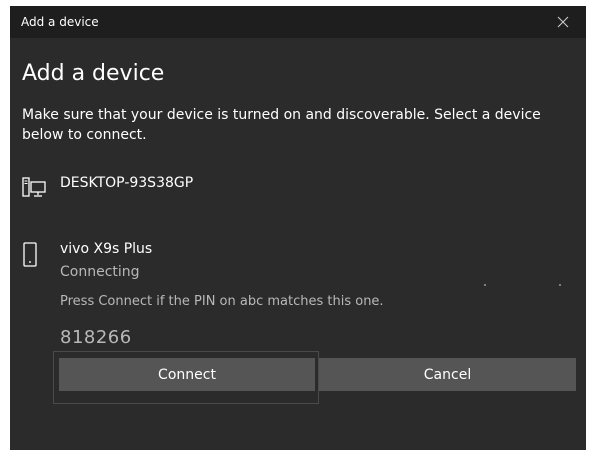  What do you see at coordinates (60, 22) in the screenshot?
I see `window-title: Add a device` at bounding box center [60, 22].